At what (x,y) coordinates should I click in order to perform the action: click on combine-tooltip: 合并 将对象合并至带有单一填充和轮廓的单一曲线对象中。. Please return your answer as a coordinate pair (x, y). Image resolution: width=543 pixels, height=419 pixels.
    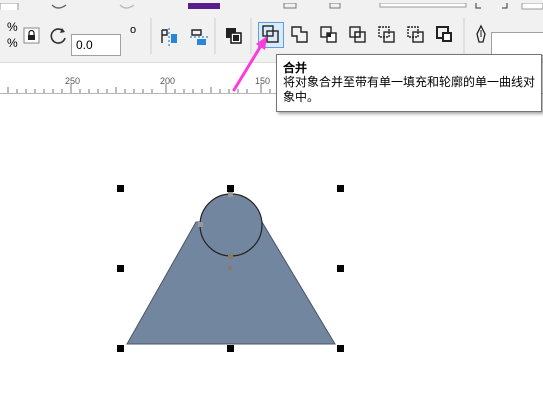
    Looking at the image, I should click on (409, 83).